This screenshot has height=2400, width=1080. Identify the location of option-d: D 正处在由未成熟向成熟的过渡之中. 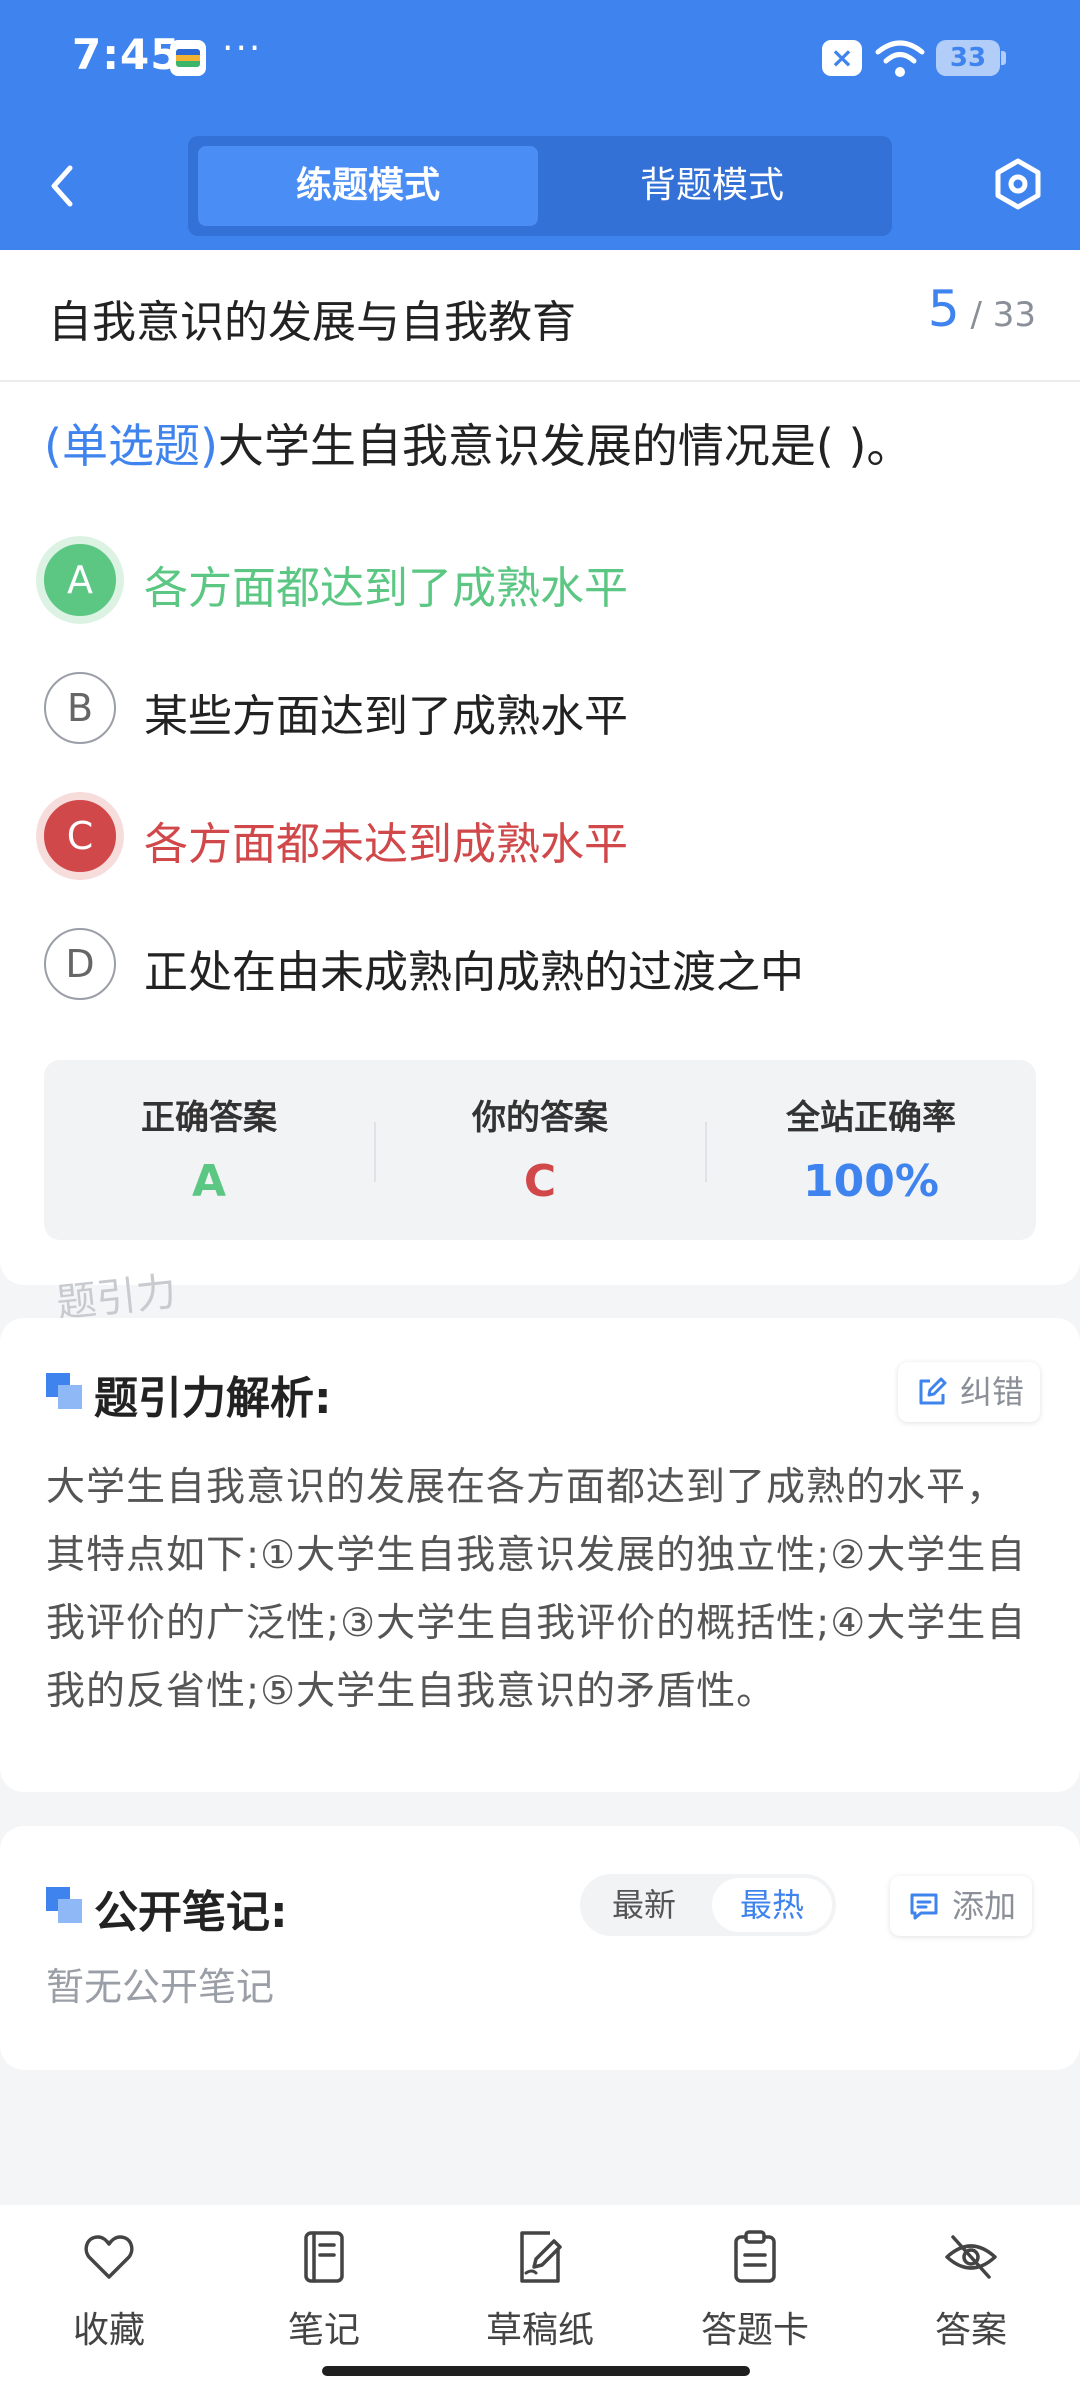
(544, 964).